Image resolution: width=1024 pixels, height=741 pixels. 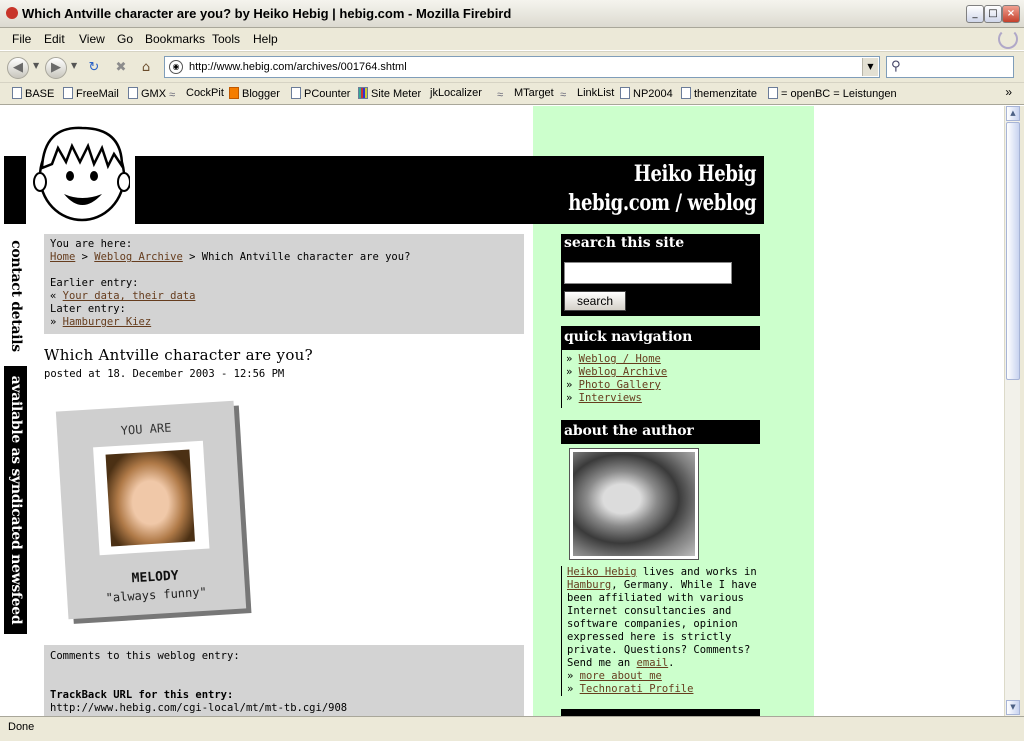 What do you see at coordinates (449, 190) in the screenshot?
I see `header-banner: Heiko Hebig hebig.com / weblog` at bounding box center [449, 190].